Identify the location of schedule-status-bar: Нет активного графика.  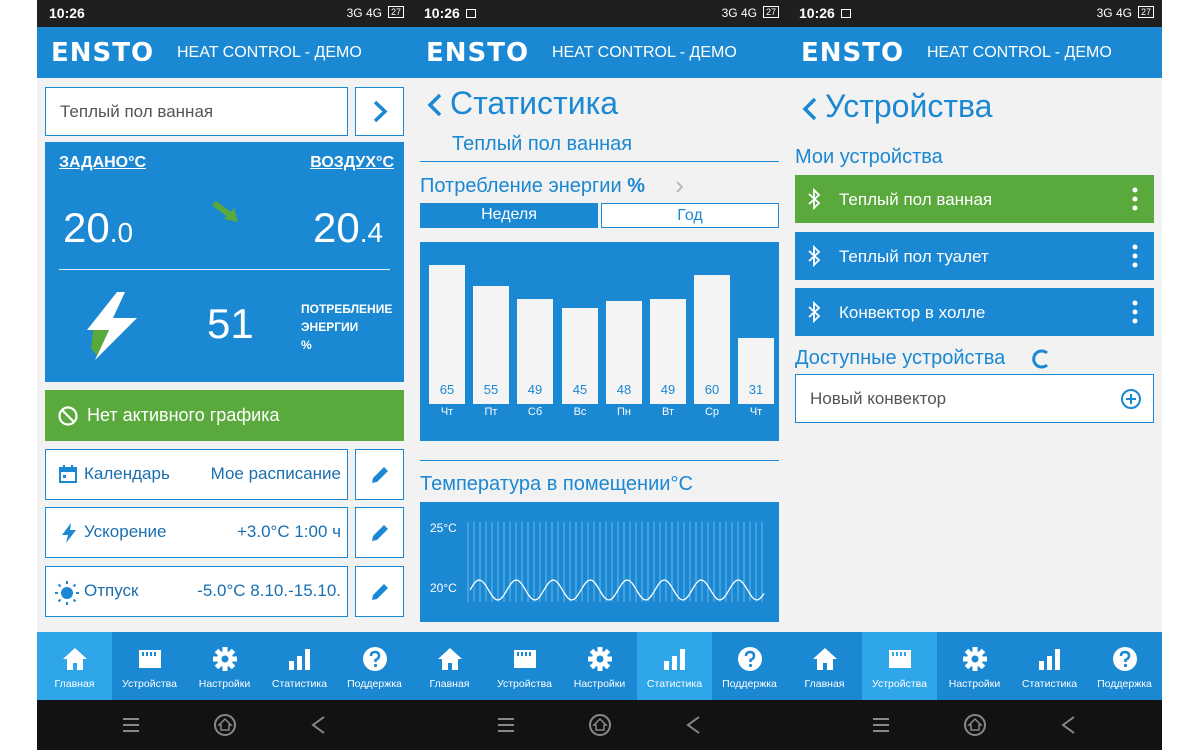
(224, 415).